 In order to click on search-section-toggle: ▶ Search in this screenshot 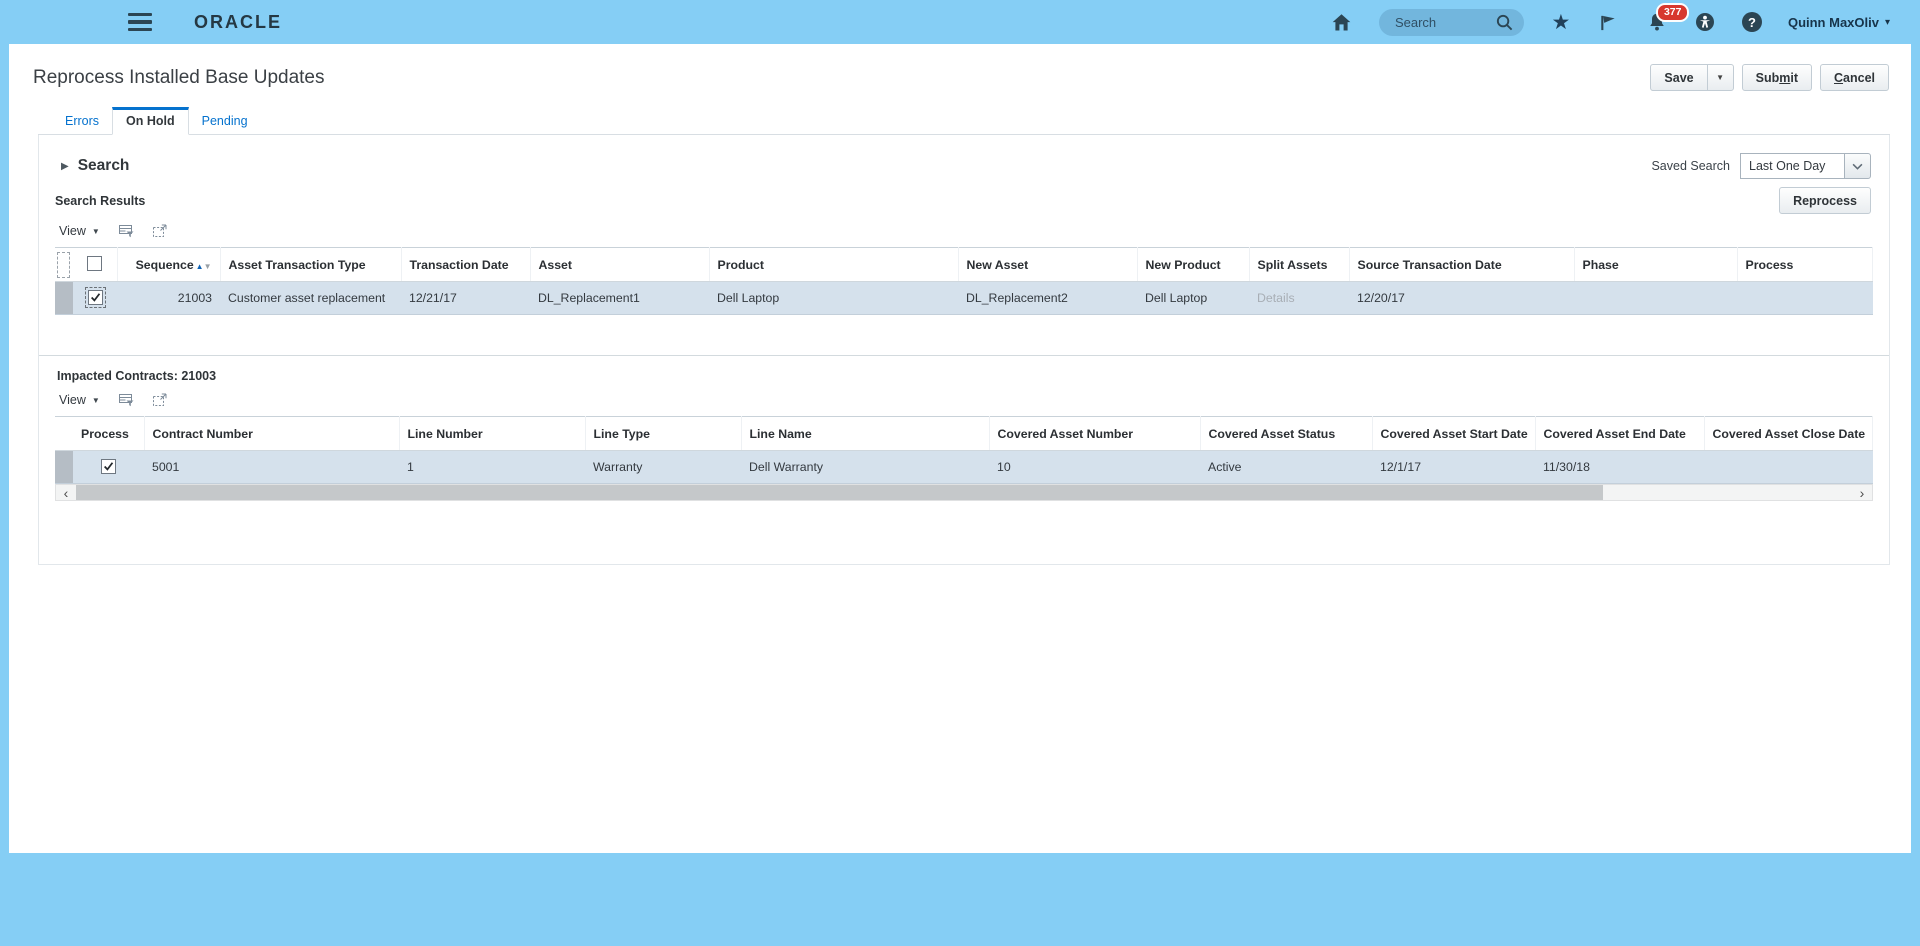, I will do `click(95, 166)`.